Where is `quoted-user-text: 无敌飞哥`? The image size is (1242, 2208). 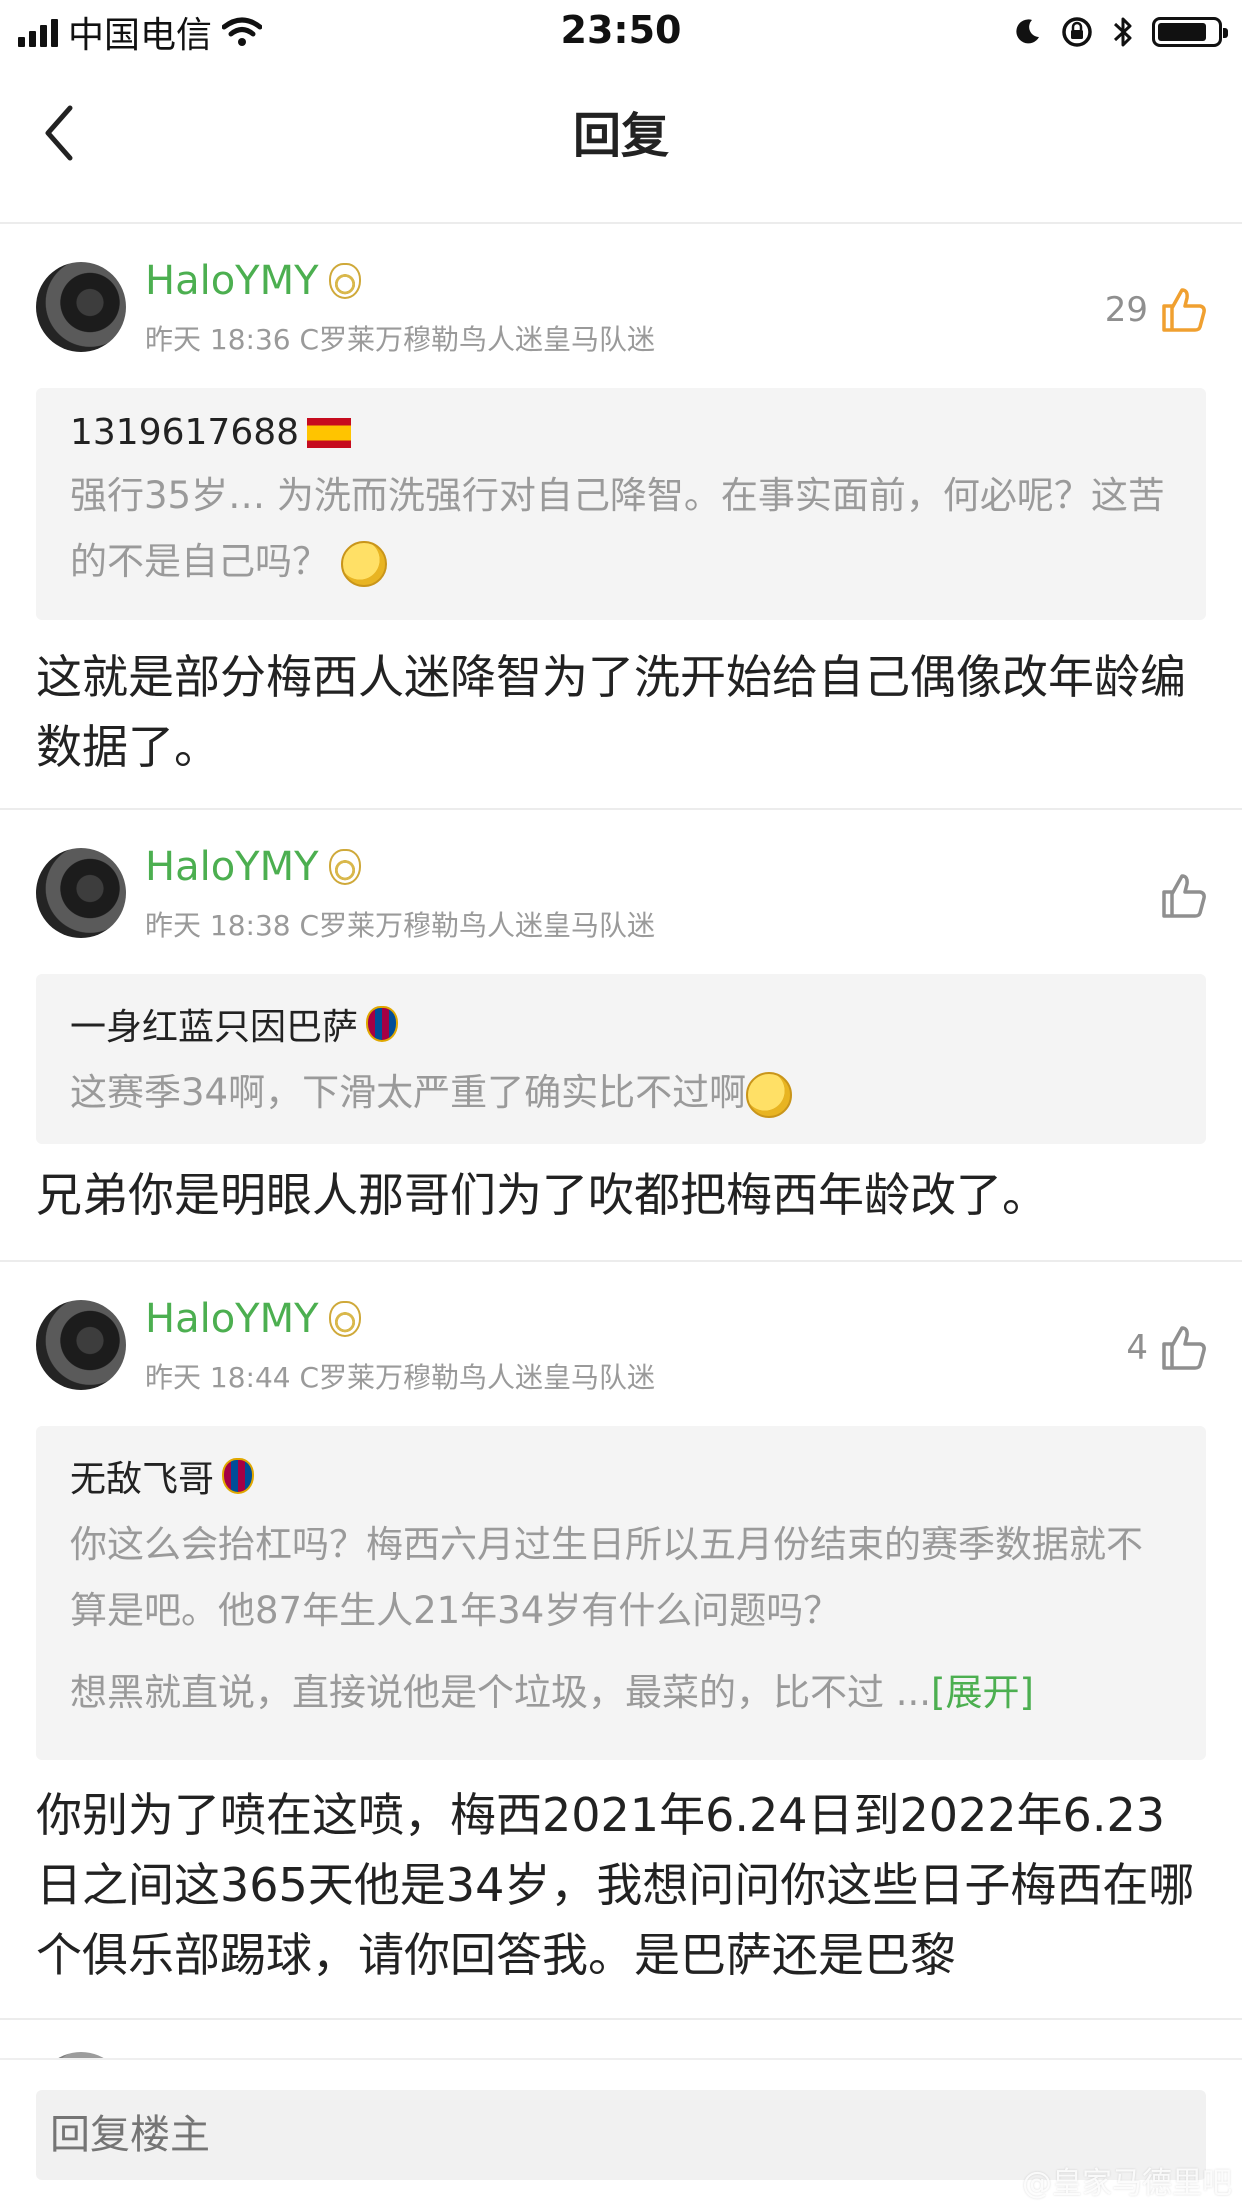
quoted-user-text: 无敌飞哥 is located at coordinates (142, 1479).